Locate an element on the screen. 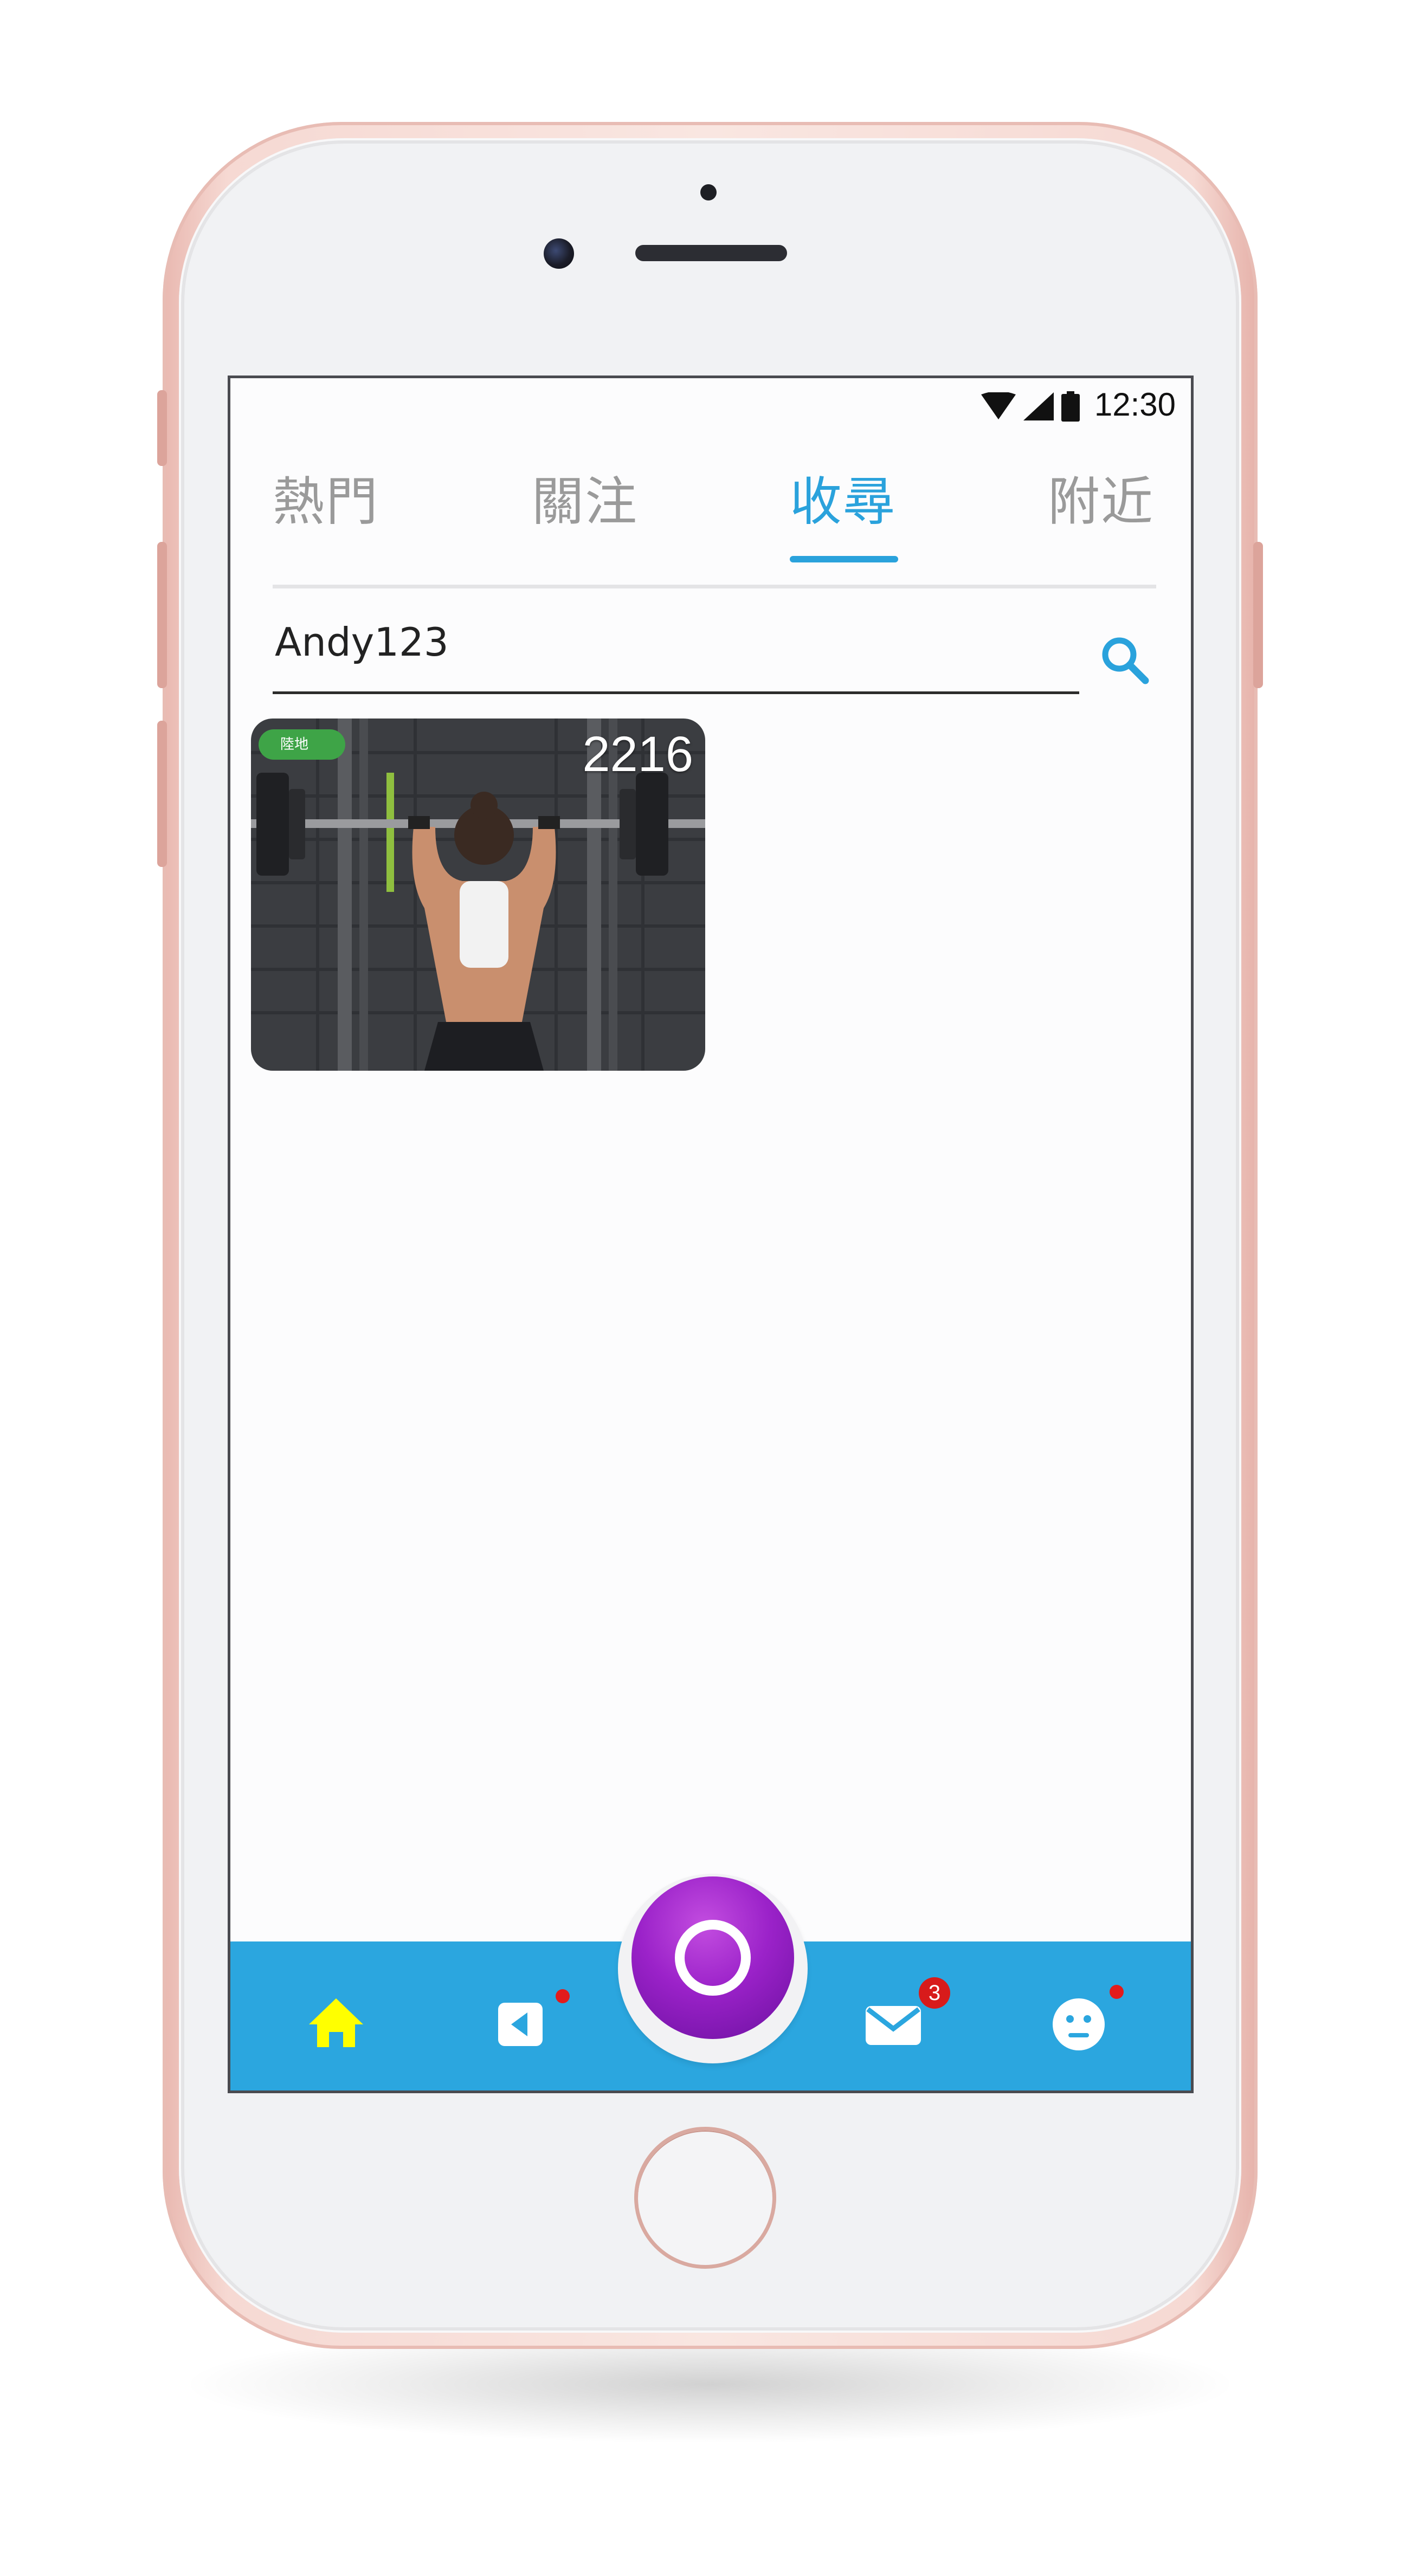 This screenshot has width=1418, height=2576. status-time: 12:30 is located at coordinates (1135, 404).